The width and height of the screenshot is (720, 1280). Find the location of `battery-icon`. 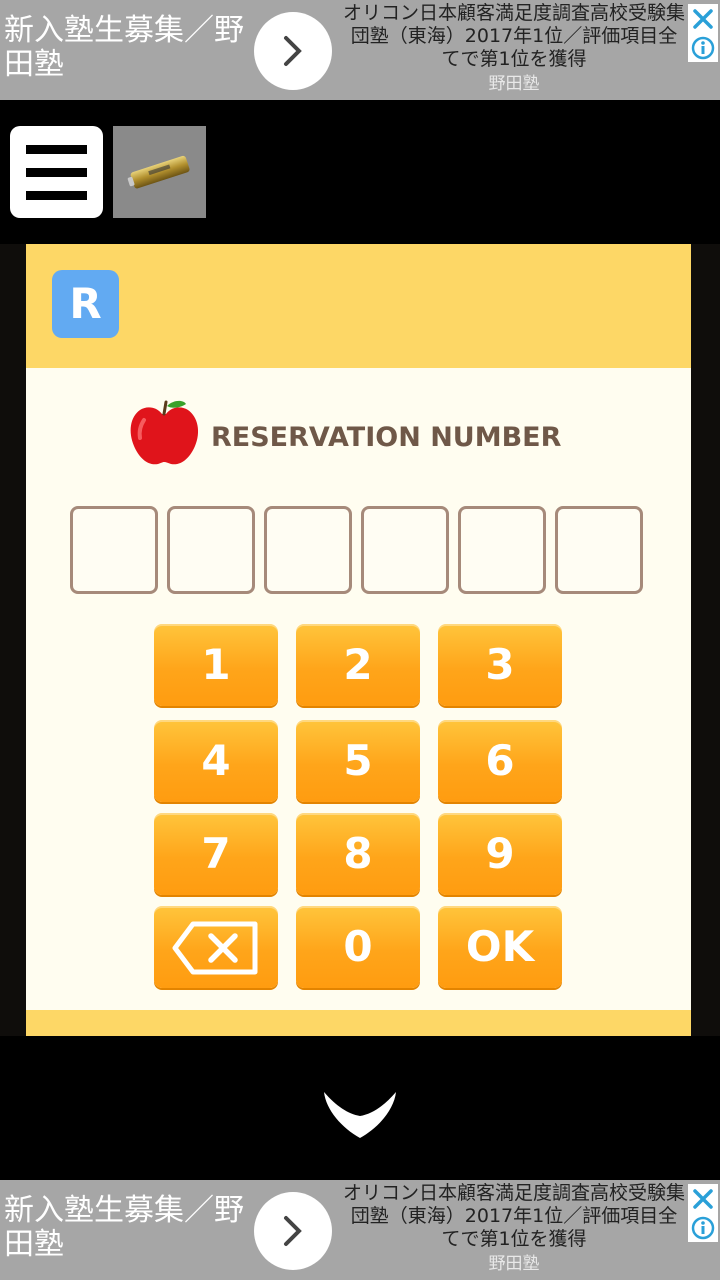

battery-icon is located at coordinates (158, 172).